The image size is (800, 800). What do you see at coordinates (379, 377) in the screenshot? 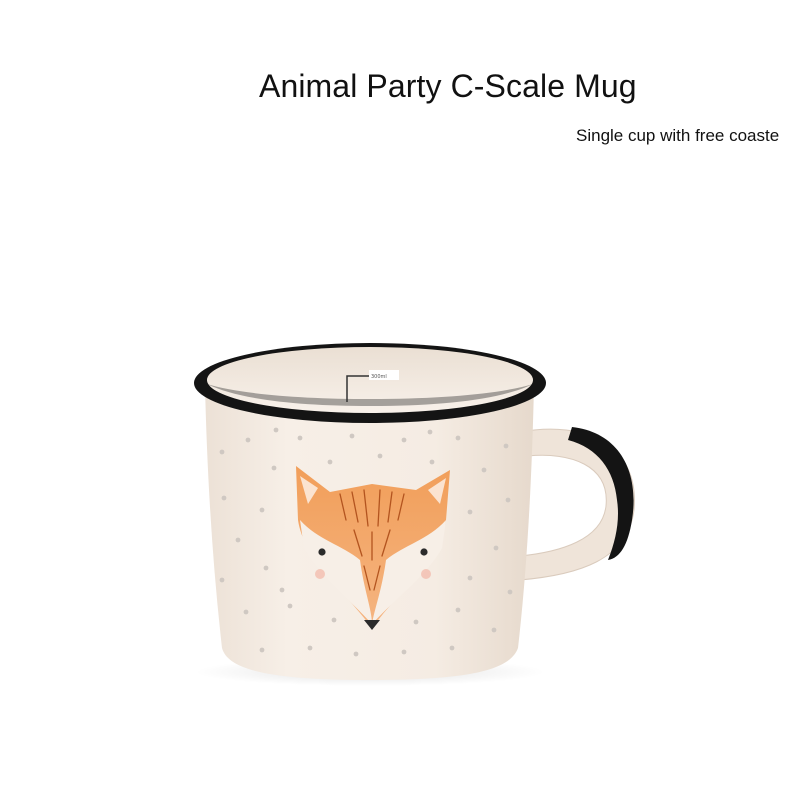
I see `scale-label: 300ml` at bounding box center [379, 377].